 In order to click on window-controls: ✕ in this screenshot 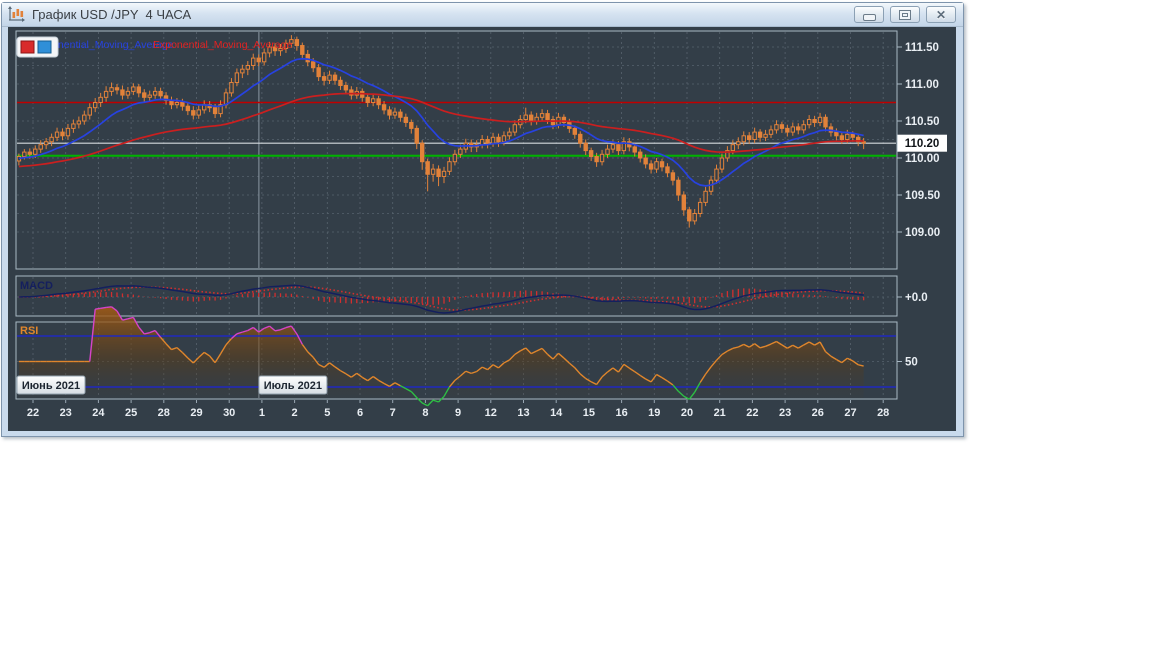, I will do `click(906, 14)`.